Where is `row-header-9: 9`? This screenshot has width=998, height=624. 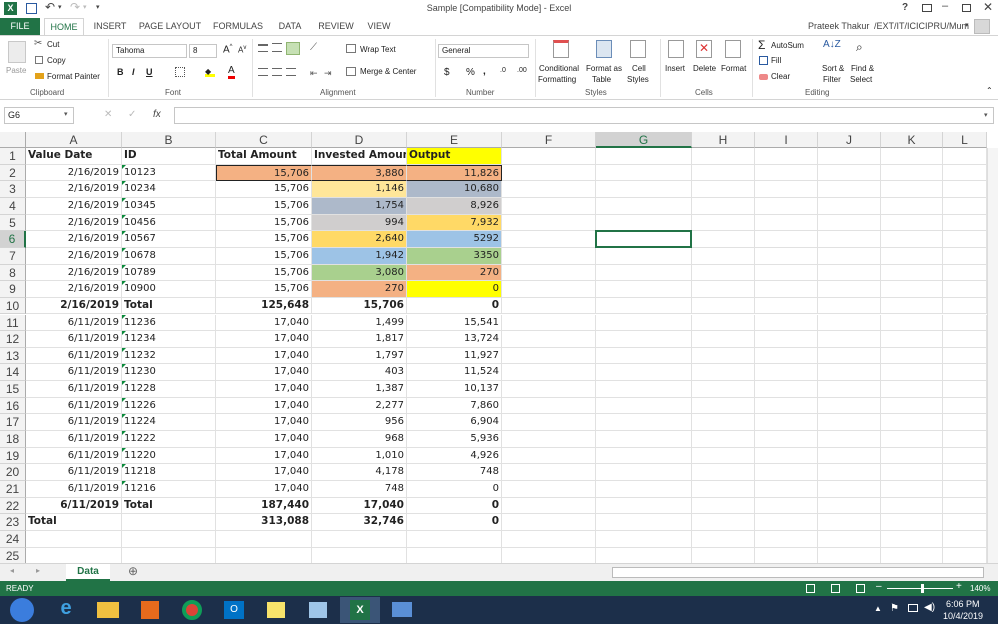 row-header-9: 9 is located at coordinates (13, 289).